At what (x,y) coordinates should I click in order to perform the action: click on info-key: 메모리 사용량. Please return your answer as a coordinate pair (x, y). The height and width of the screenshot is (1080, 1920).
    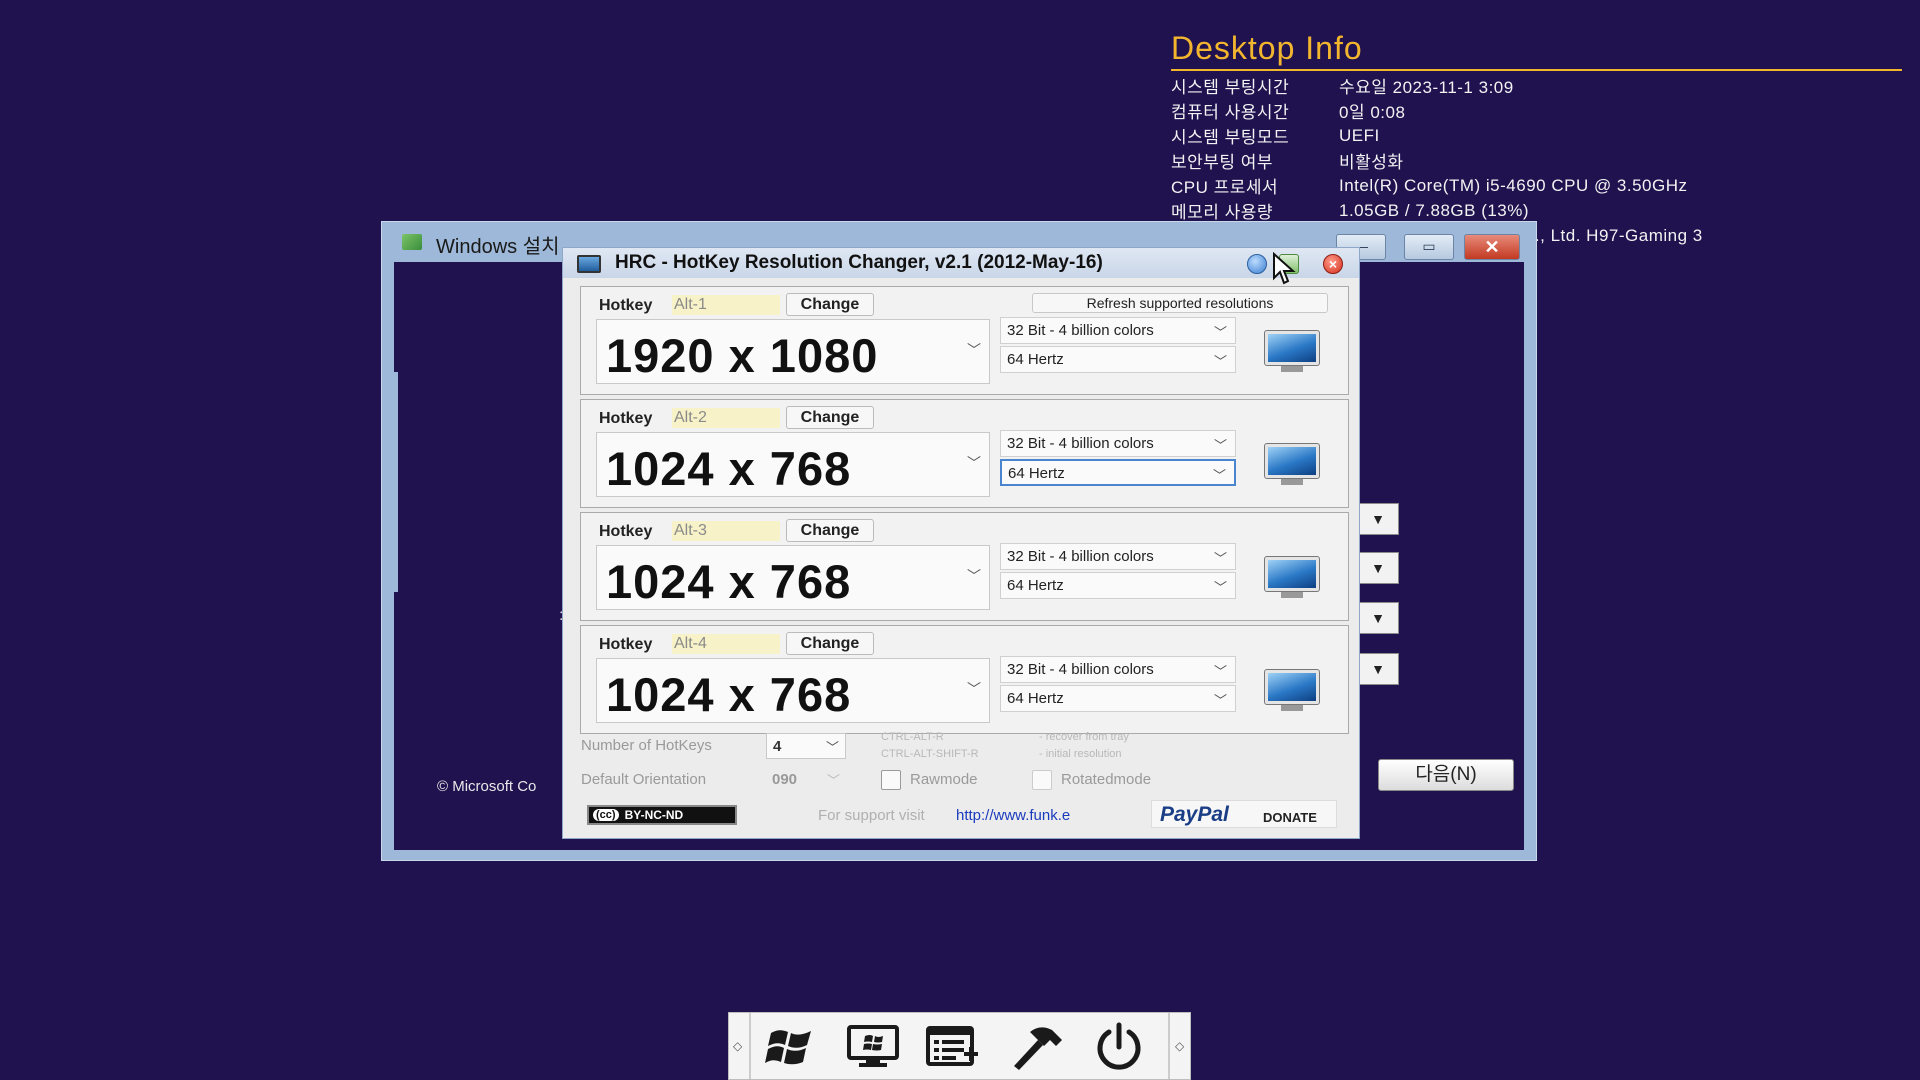
    Looking at the image, I should click on (1222, 212).